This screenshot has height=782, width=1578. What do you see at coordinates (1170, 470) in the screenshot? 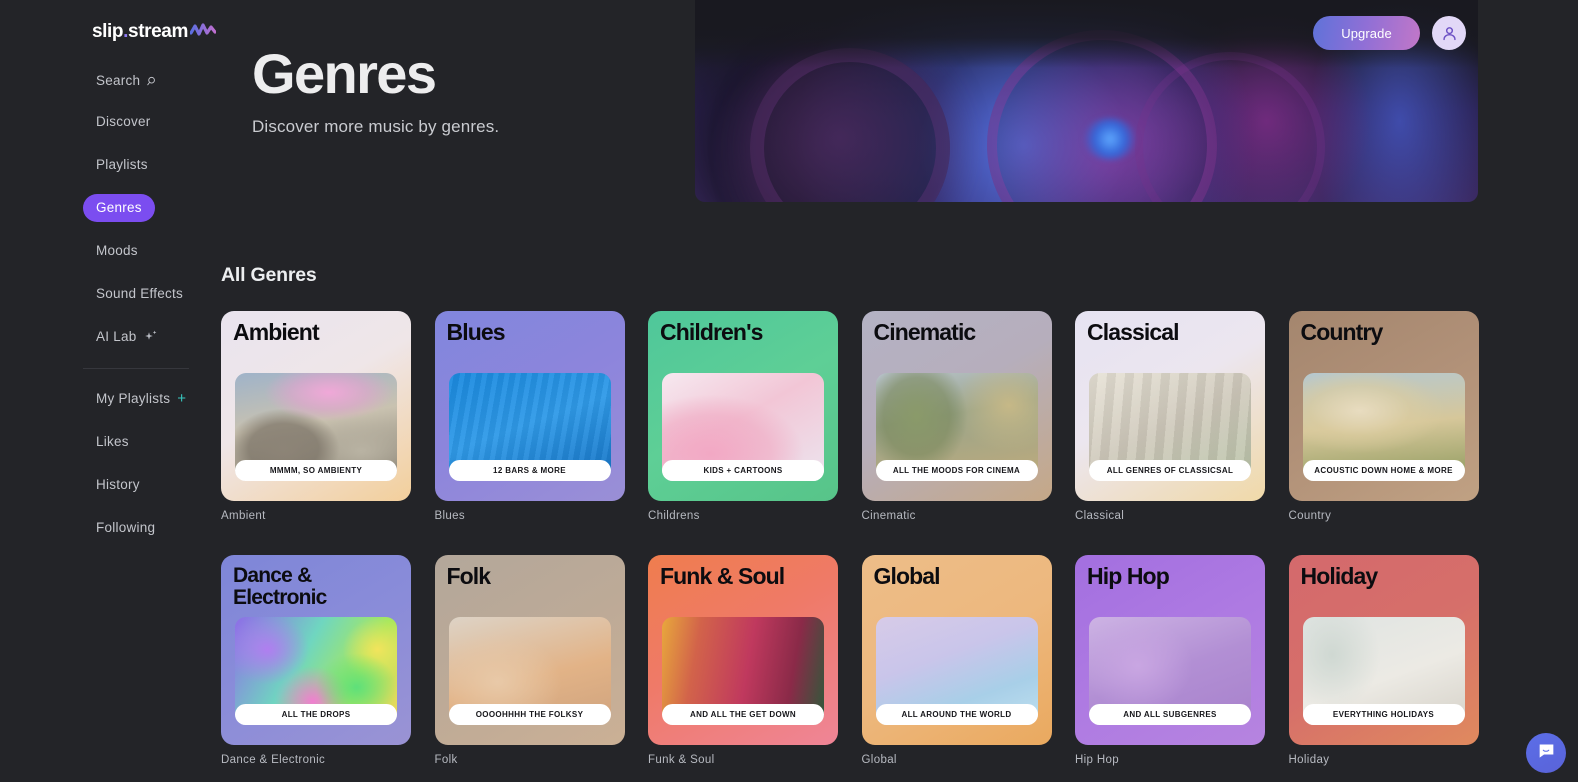
I see `genre-card-tagline: ALL GENRES OF CLASSICSAL` at bounding box center [1170, 470].